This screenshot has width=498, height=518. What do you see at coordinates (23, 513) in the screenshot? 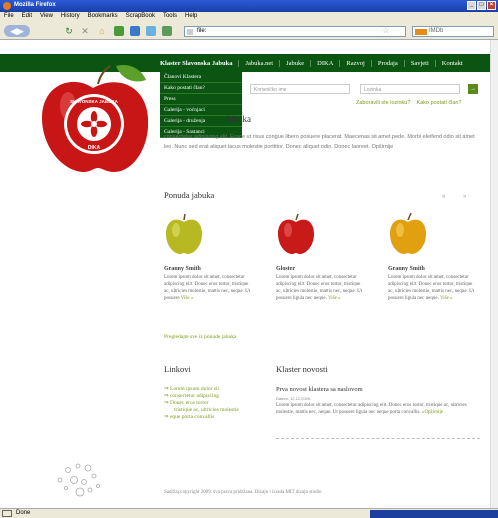
I see `status-text: Done` at bounding box center [23, 513].